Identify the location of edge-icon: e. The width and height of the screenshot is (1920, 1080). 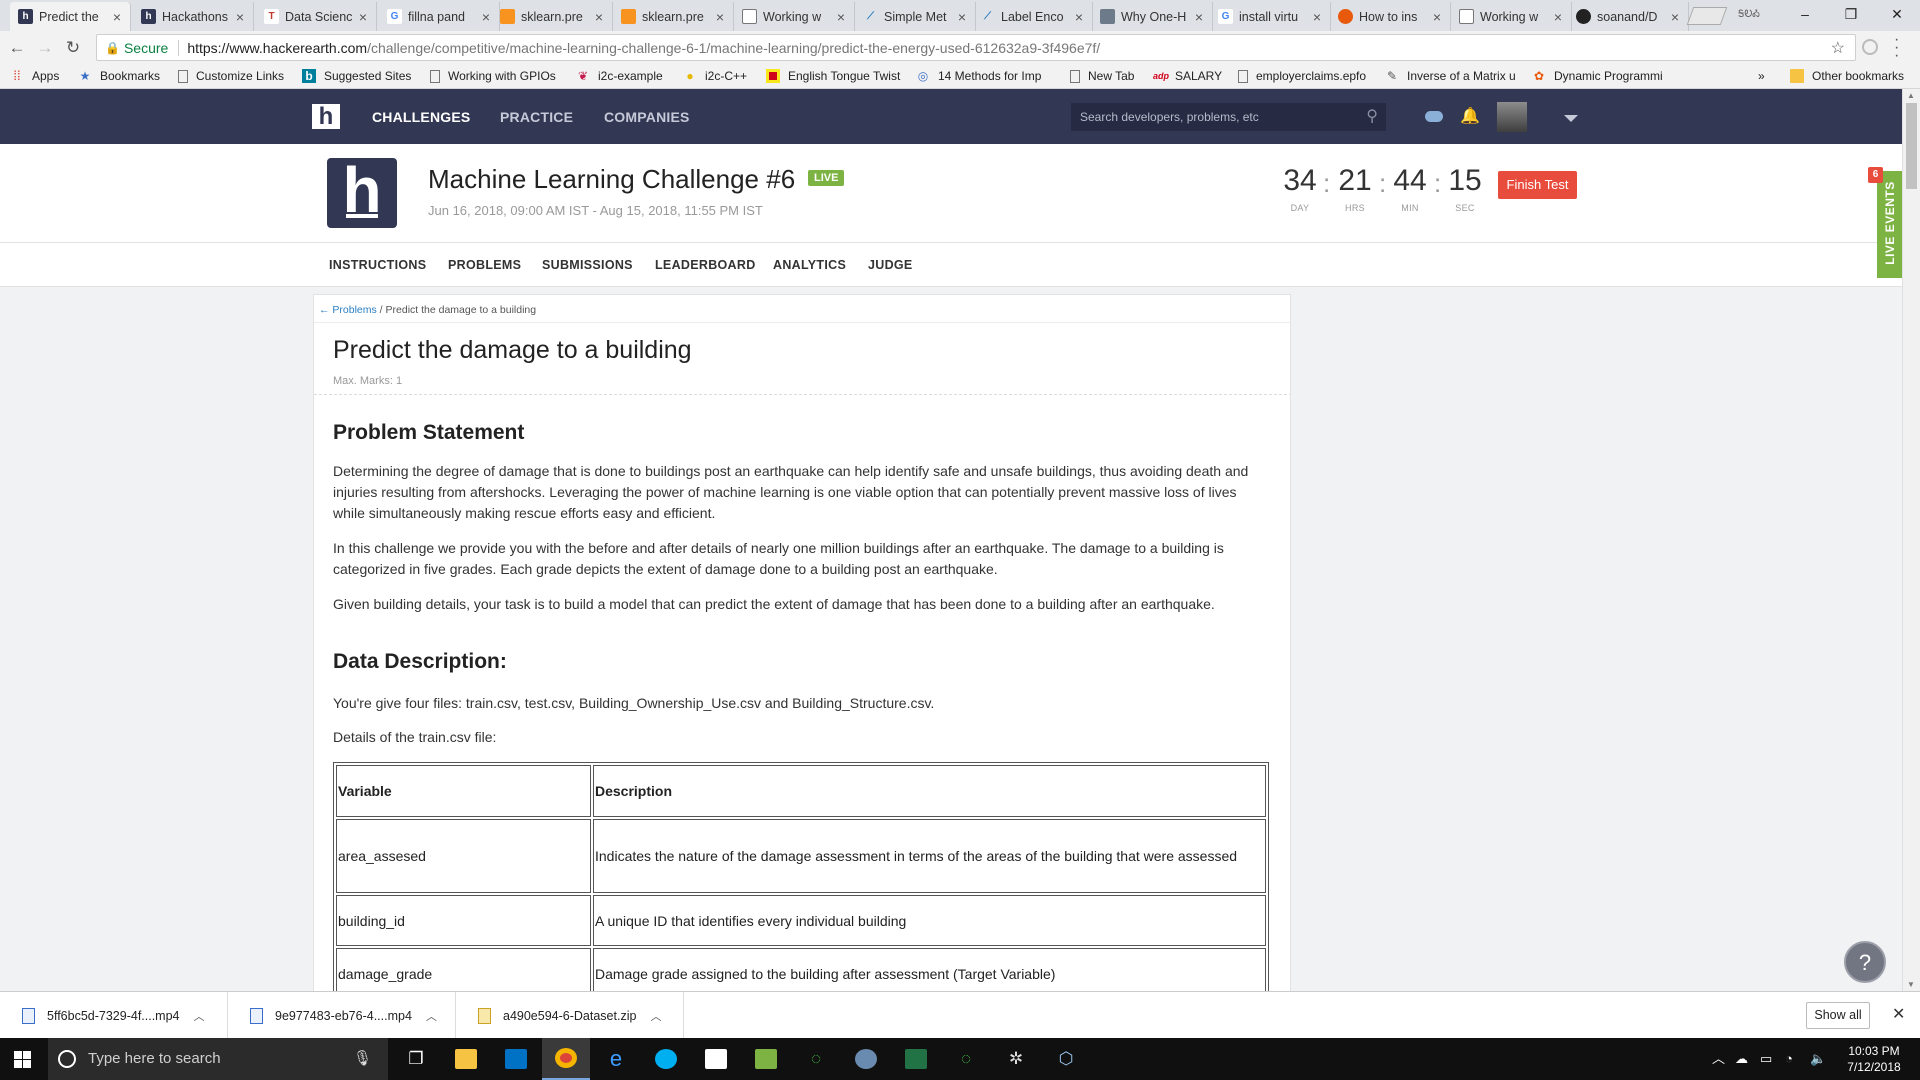
(616, 1059).